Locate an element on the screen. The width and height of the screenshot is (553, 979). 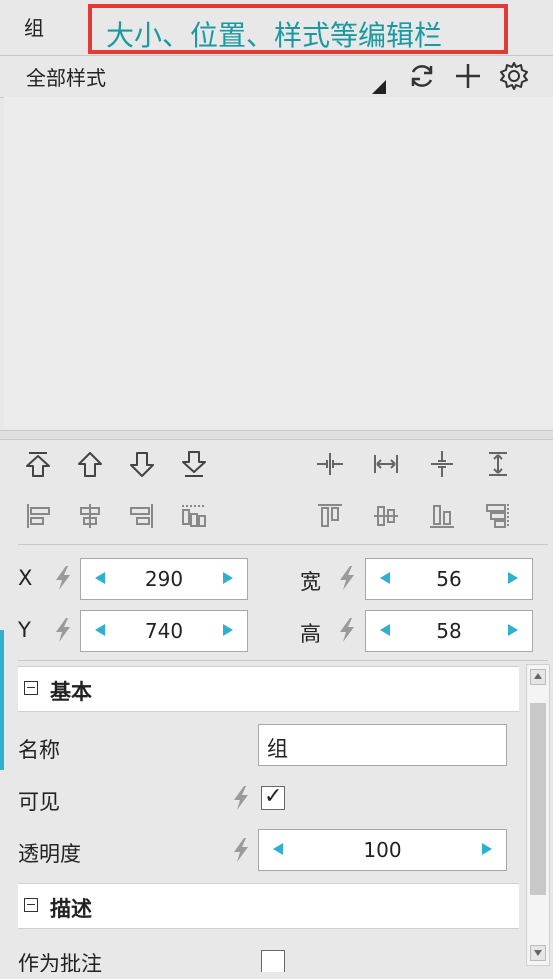
x-label: X is located at coordinates (25, 578).